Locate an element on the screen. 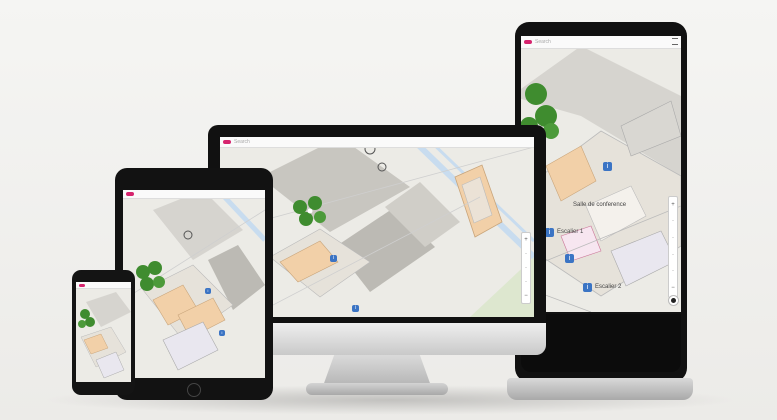  monitor-stand is located at coordinates (377, 368).